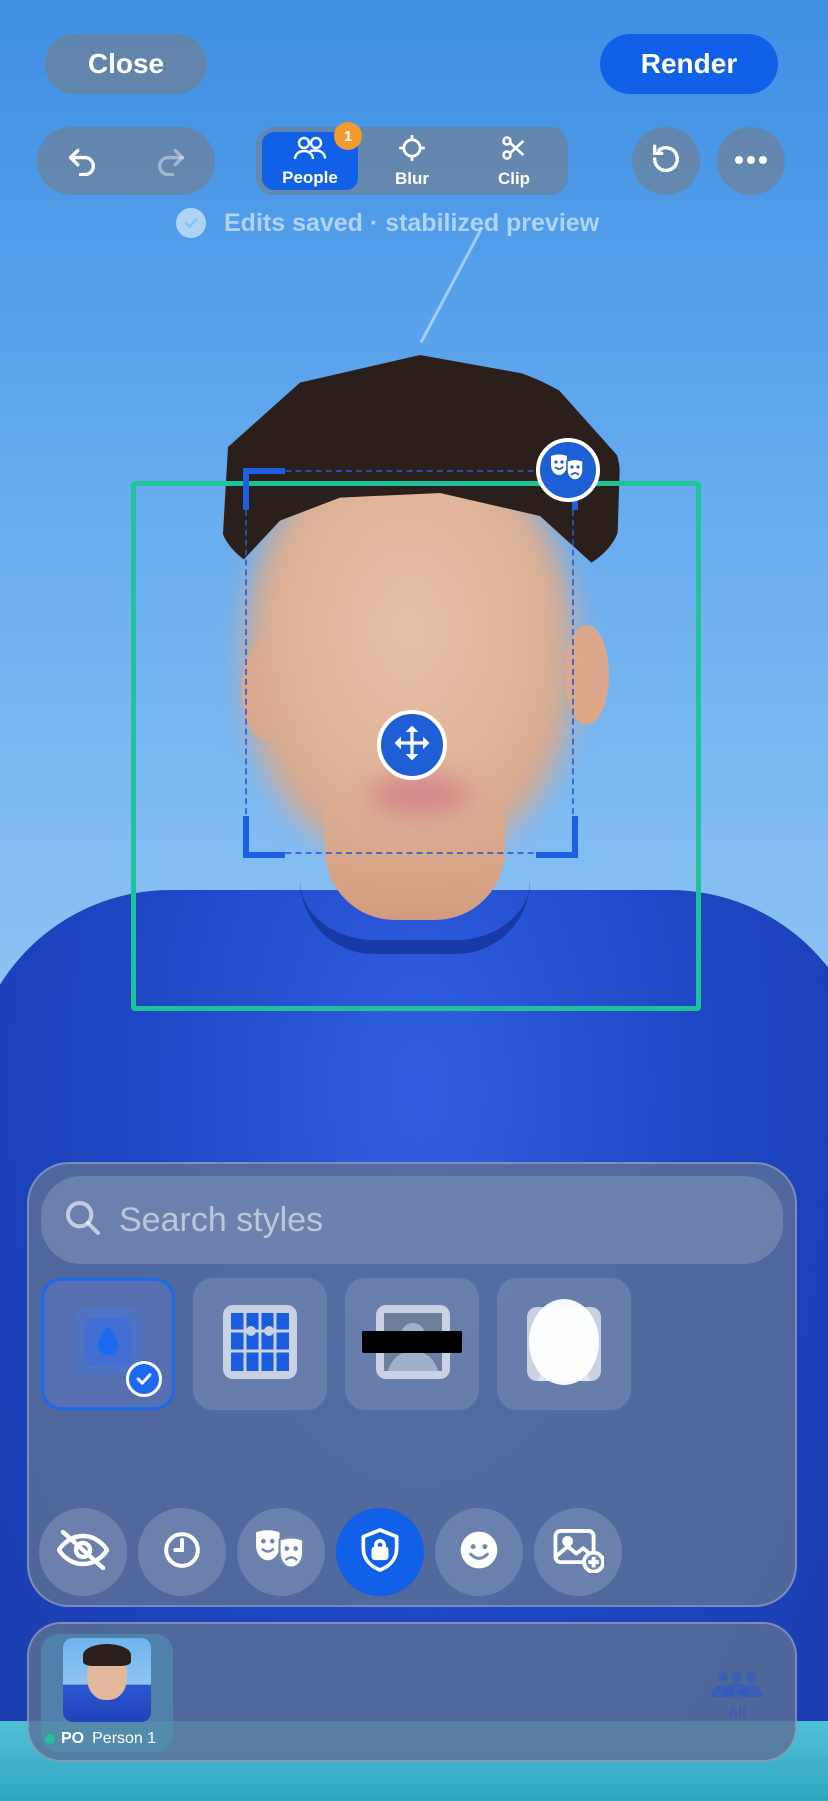 Image resolution: width=828 pixels, height=1801 pixels. Describe the element at coordinates (107, 1655) in the screenshot. I see `thumbnail-hair` at that location.